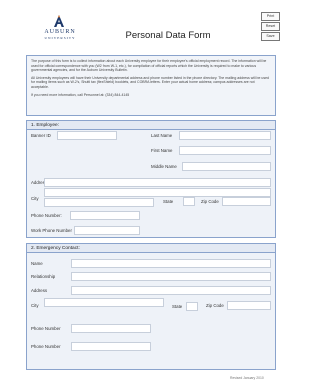  What do you see at coordinates (226, 166) in the screenshot?
I see `middle-name-field` at bounding box center [226, 166].